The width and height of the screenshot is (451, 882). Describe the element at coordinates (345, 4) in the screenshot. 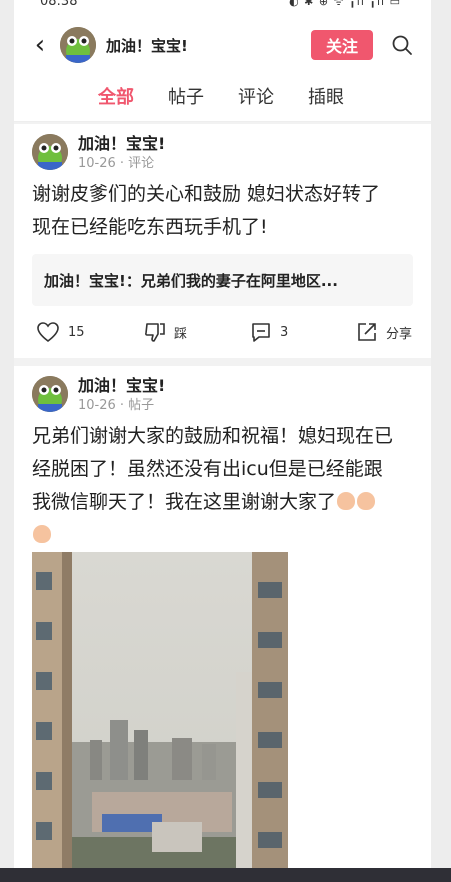

I see `status-icons: ◐ ✱ ⊕ ᯤ ╻ıl ╻ıl ▭` at that location.